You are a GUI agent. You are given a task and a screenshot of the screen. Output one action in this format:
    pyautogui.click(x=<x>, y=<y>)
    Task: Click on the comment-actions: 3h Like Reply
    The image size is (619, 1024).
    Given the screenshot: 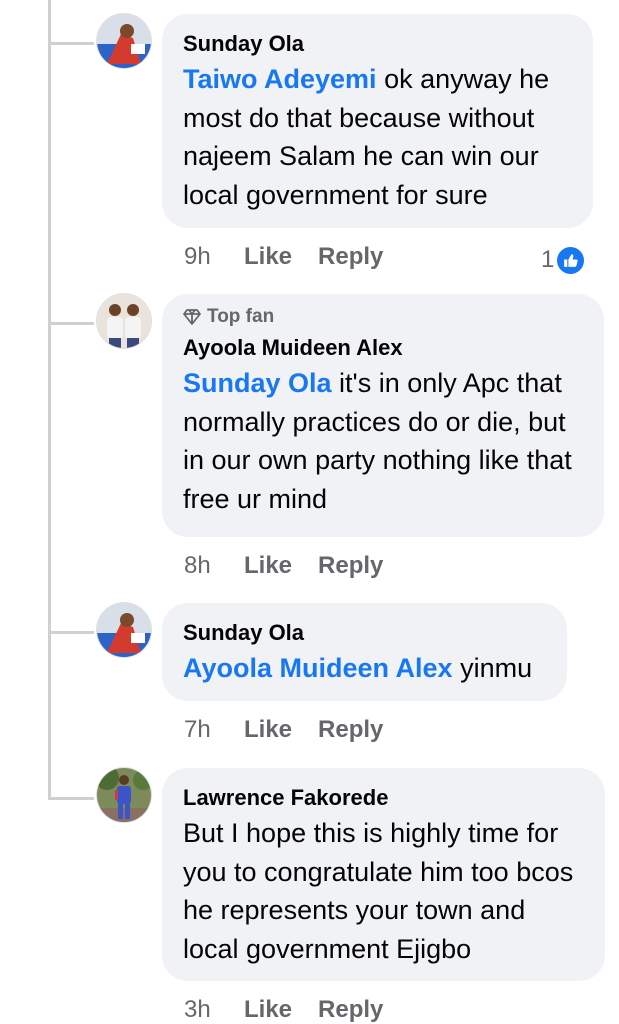 What is the action you would take?
    pyautogui.click(x=283, y=1010)
    